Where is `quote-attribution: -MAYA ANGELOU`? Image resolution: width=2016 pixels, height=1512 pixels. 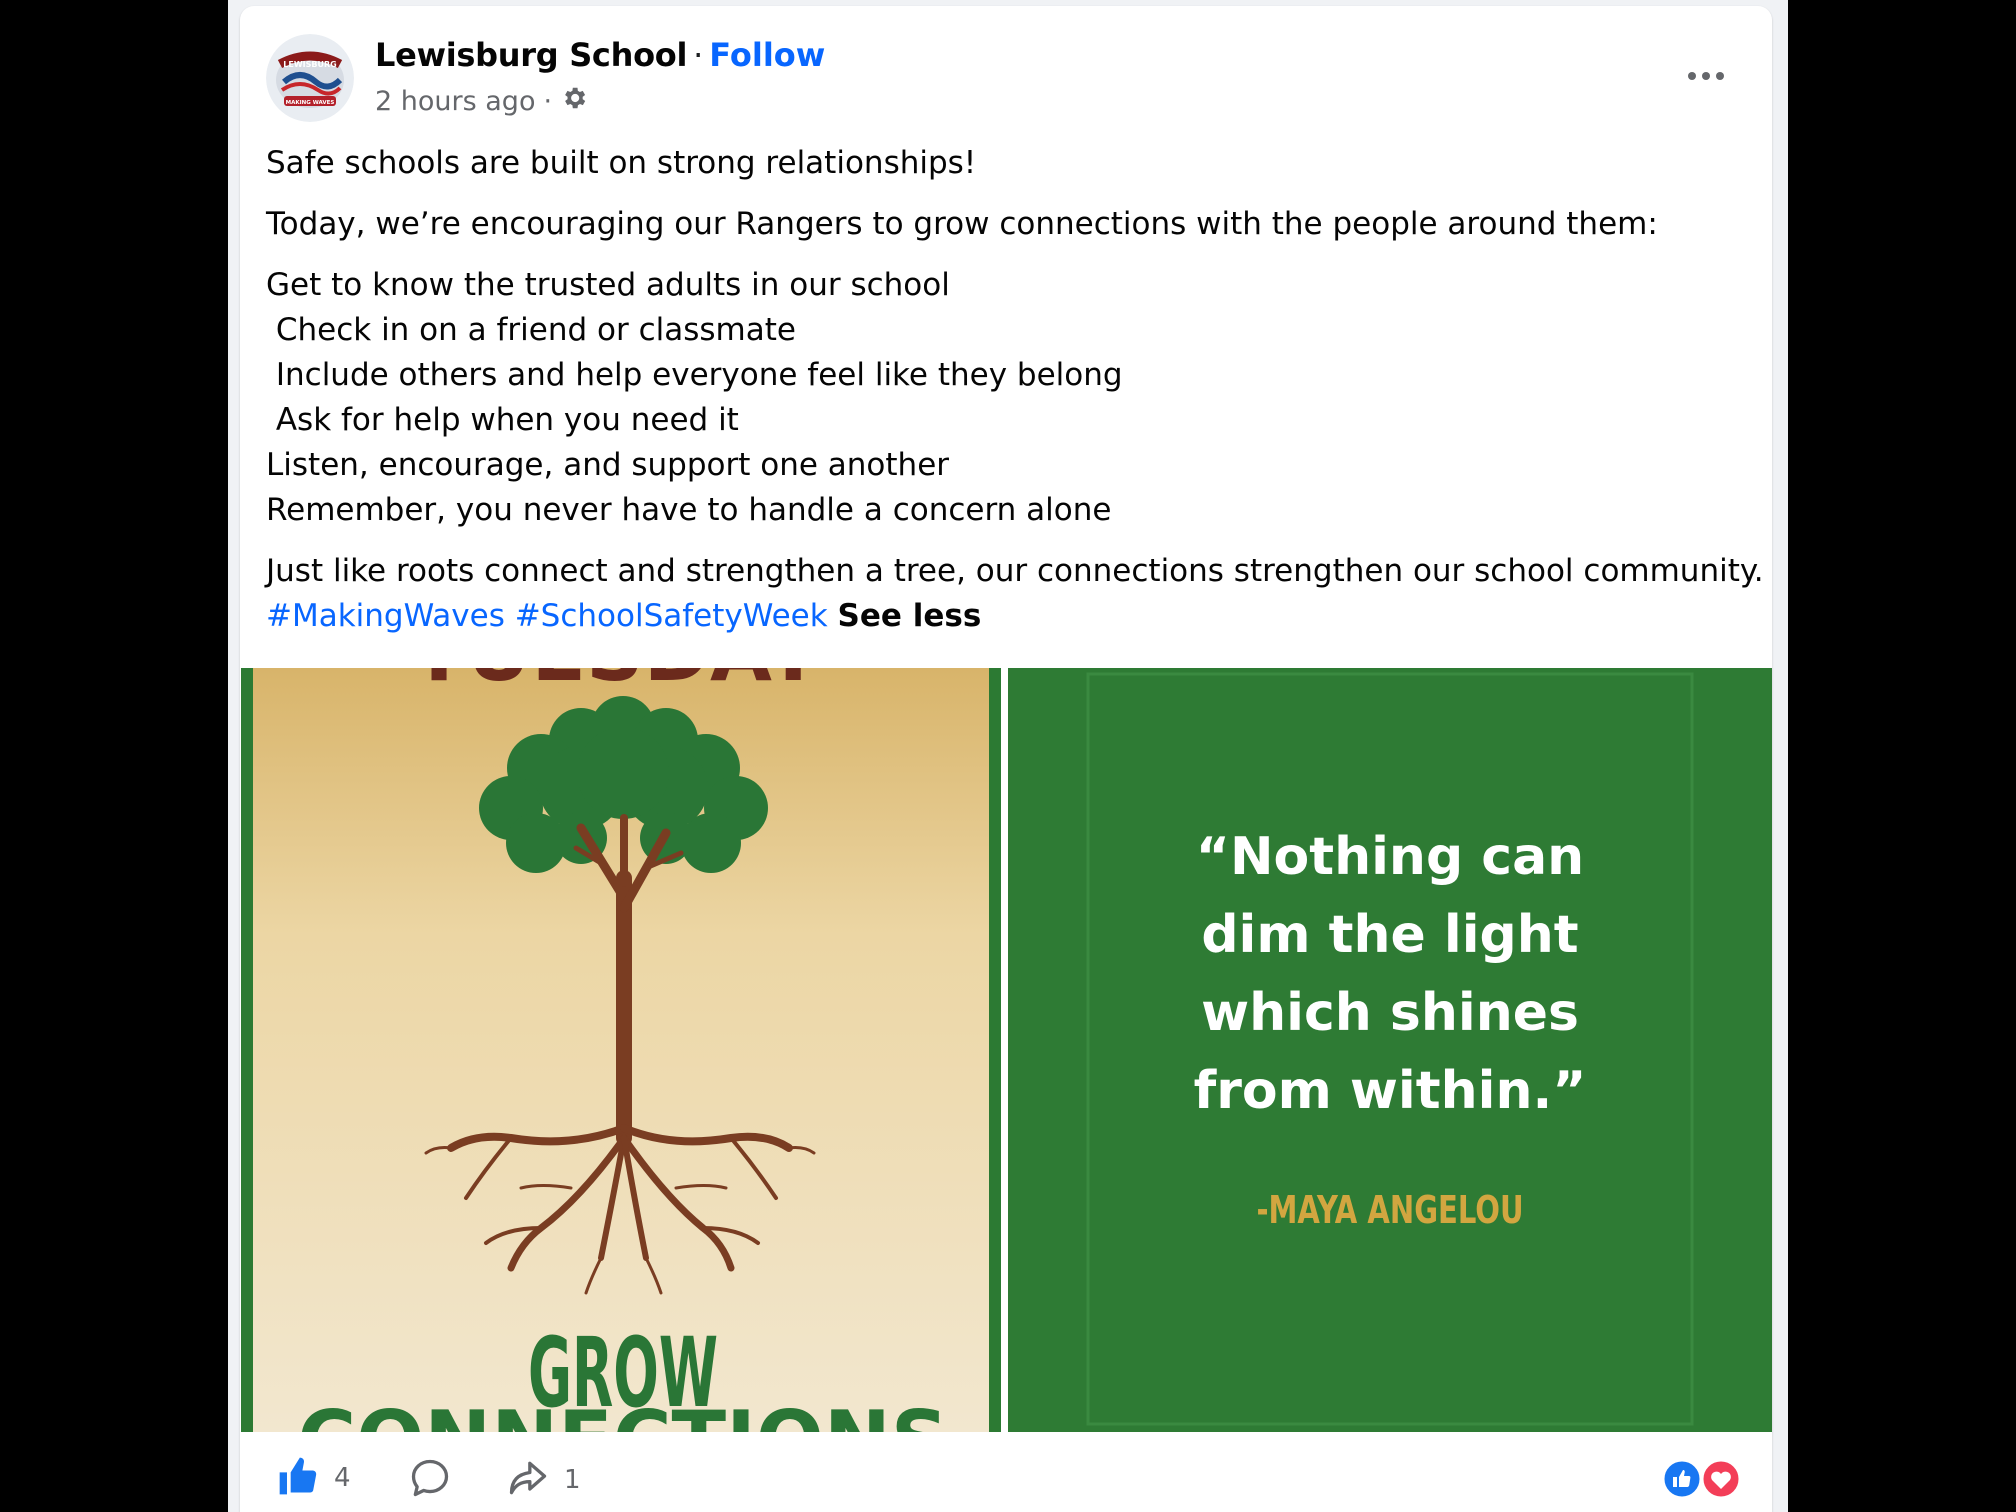
quote-attribution: -MAYA ANGELOU is located at coordinates (1390, 1210).